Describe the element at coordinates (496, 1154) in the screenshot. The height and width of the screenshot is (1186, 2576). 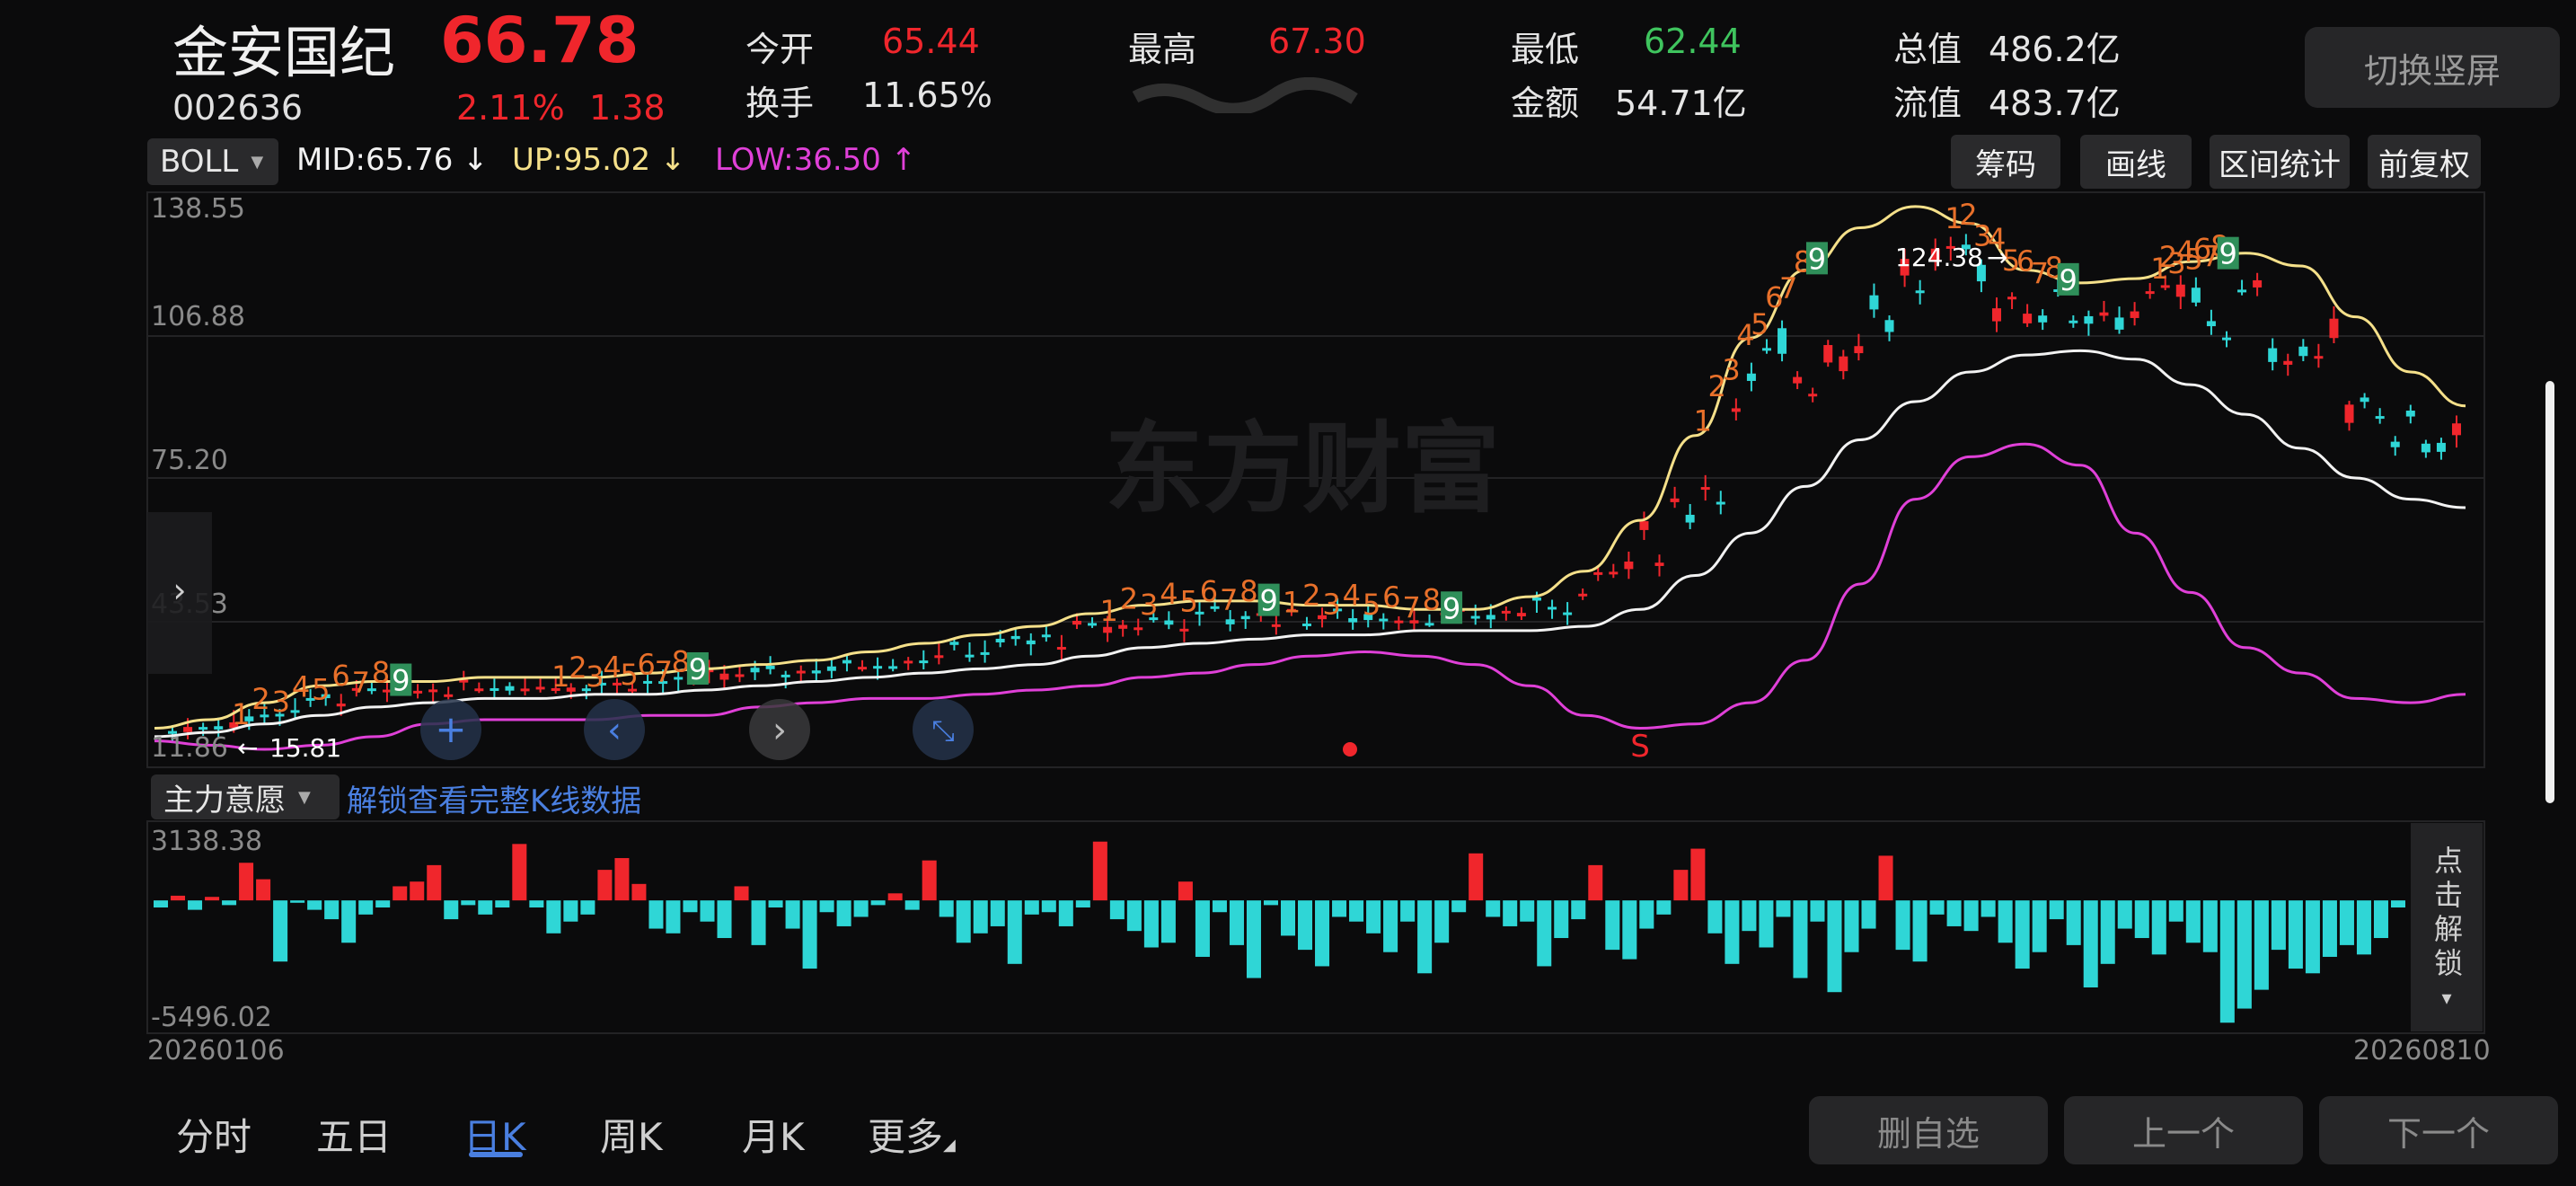
I see `active-tab-underline` at that location.